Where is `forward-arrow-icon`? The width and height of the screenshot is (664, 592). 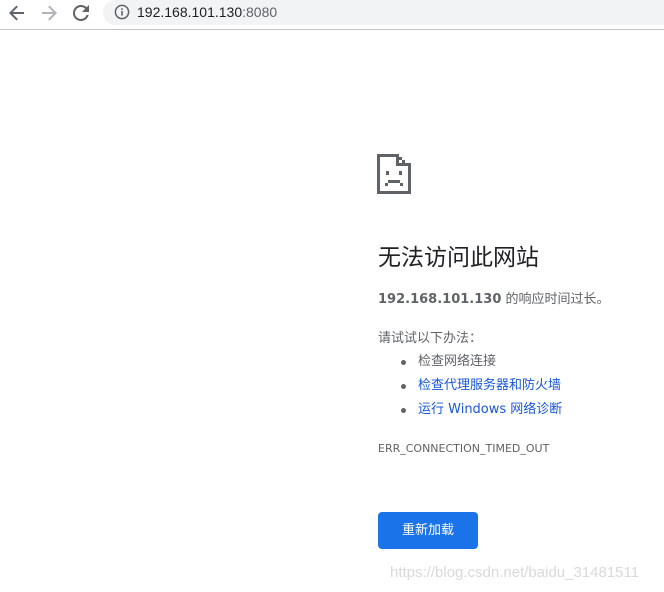 forward-arrow-icon is located at coordinates (49, 13).